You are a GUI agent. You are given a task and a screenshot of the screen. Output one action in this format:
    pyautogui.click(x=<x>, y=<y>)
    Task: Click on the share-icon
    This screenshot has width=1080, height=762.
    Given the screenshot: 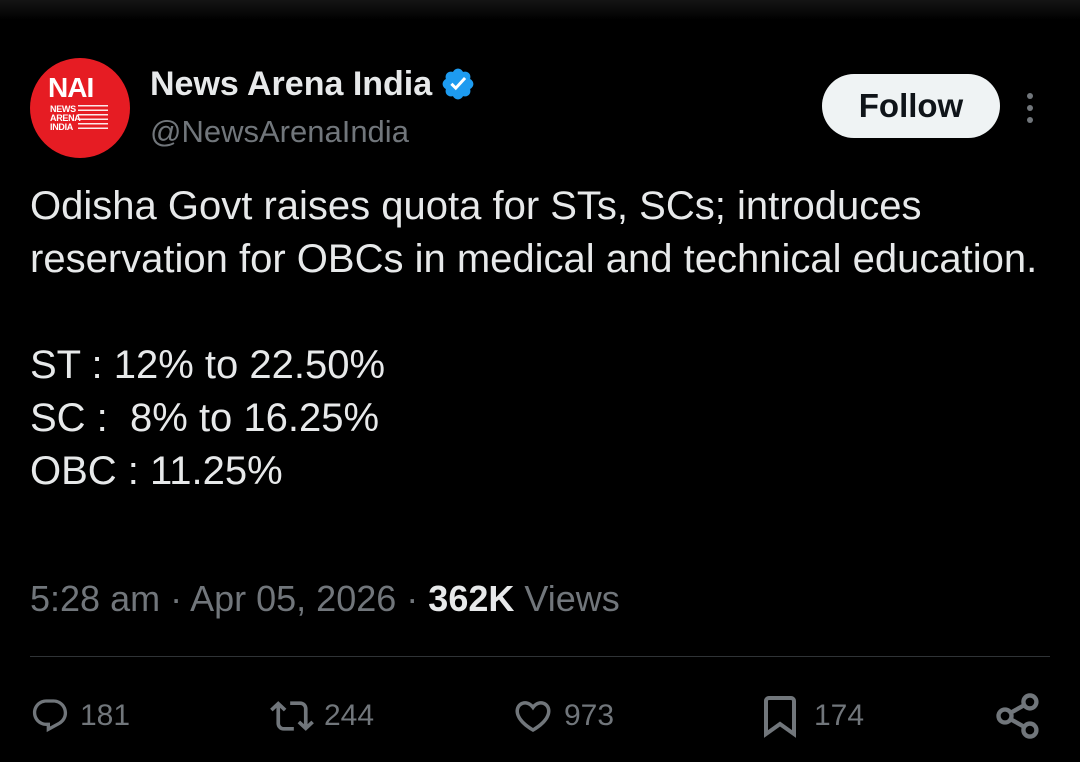 What is the action you would take?
    pyautogui.click(x=1017, y=716)
    